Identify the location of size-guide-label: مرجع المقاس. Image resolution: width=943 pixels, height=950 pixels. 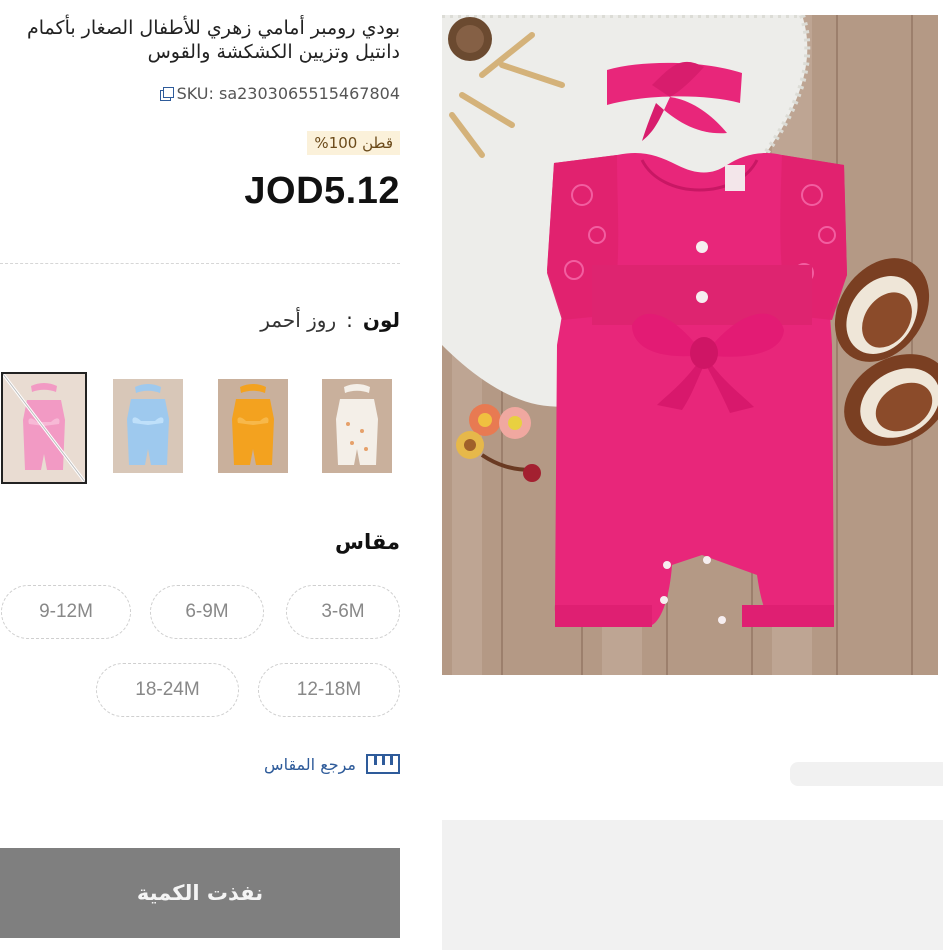
(310, 764).